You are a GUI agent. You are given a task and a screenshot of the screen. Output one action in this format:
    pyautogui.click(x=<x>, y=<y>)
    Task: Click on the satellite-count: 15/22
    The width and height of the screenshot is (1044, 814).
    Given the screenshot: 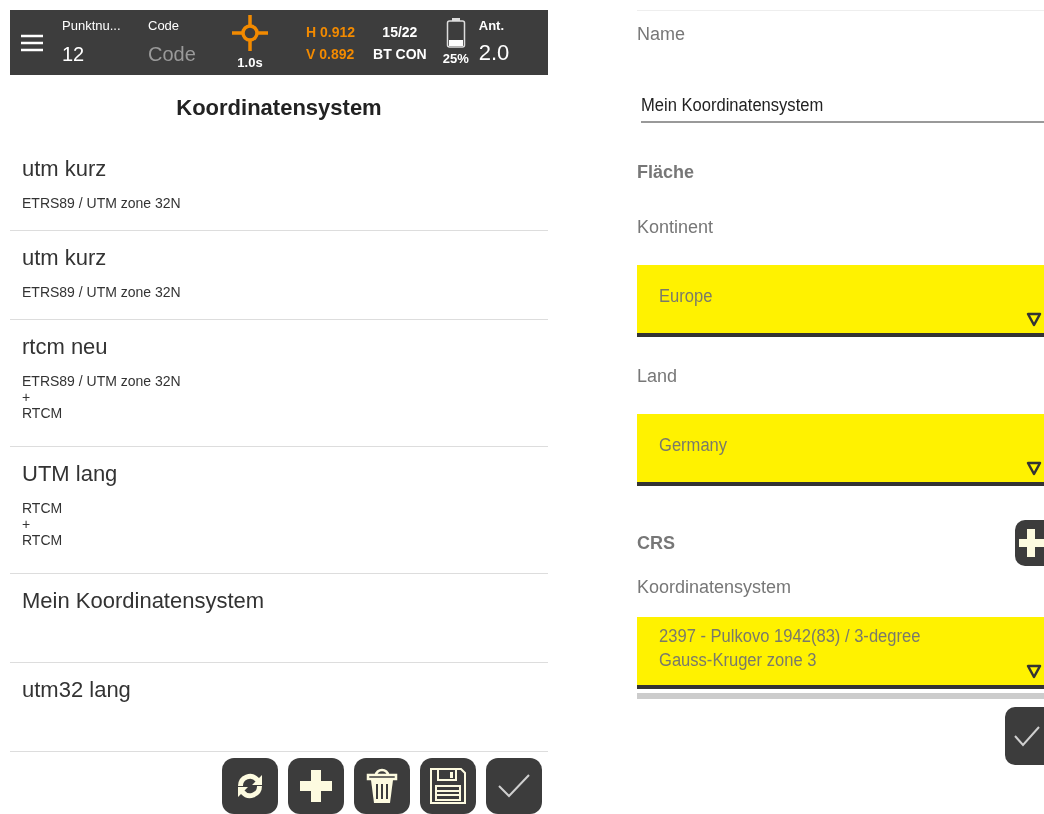 What is the action you would take?
    pyautogui.click(x=400, y=32)
    